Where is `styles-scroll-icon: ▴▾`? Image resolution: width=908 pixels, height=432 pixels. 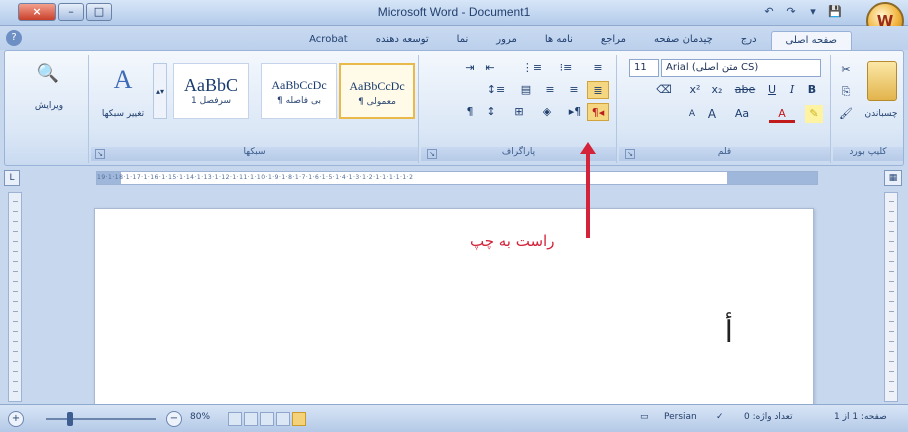 styles-scroll-icon: ▴▾ is located at coordinates (160, 91).